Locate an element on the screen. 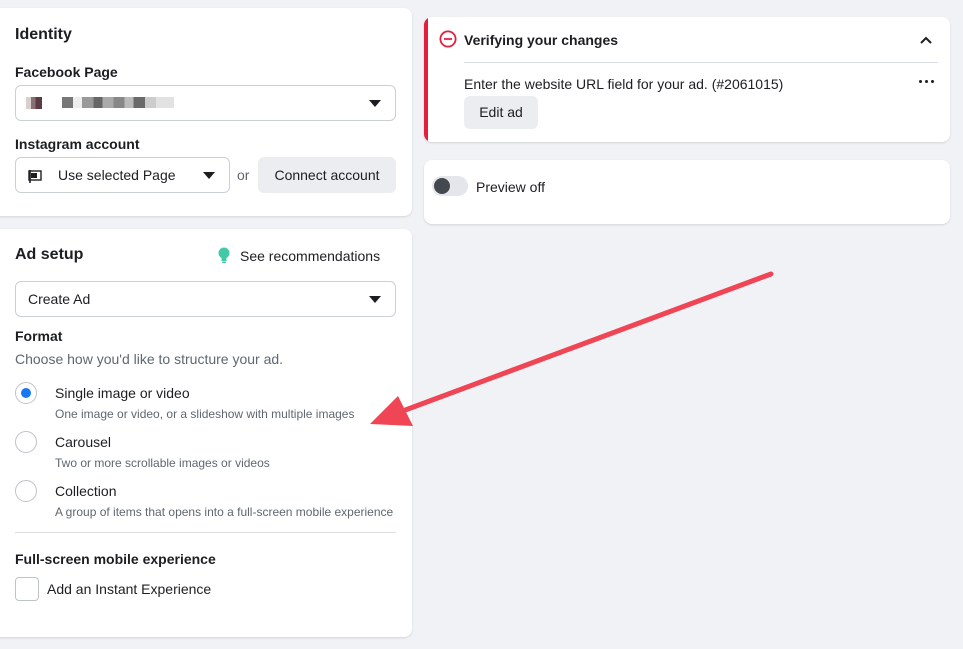 This screenshot has height=649, width=963. facebook-page-select is located at coordinates (205, 103).